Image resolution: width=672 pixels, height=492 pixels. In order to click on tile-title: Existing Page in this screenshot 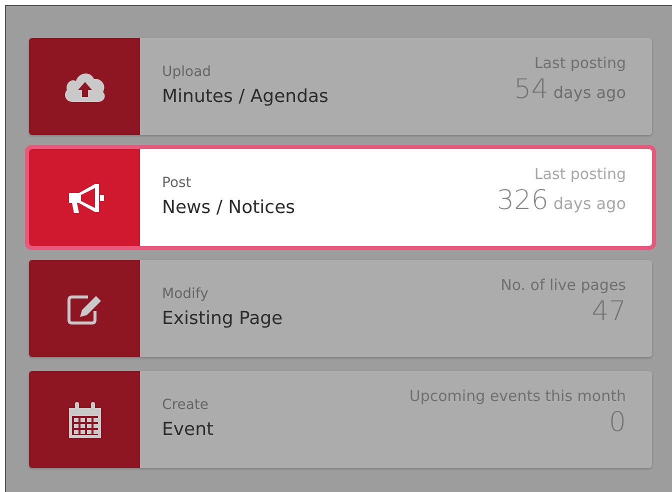, I will do `click(222, 318)`.